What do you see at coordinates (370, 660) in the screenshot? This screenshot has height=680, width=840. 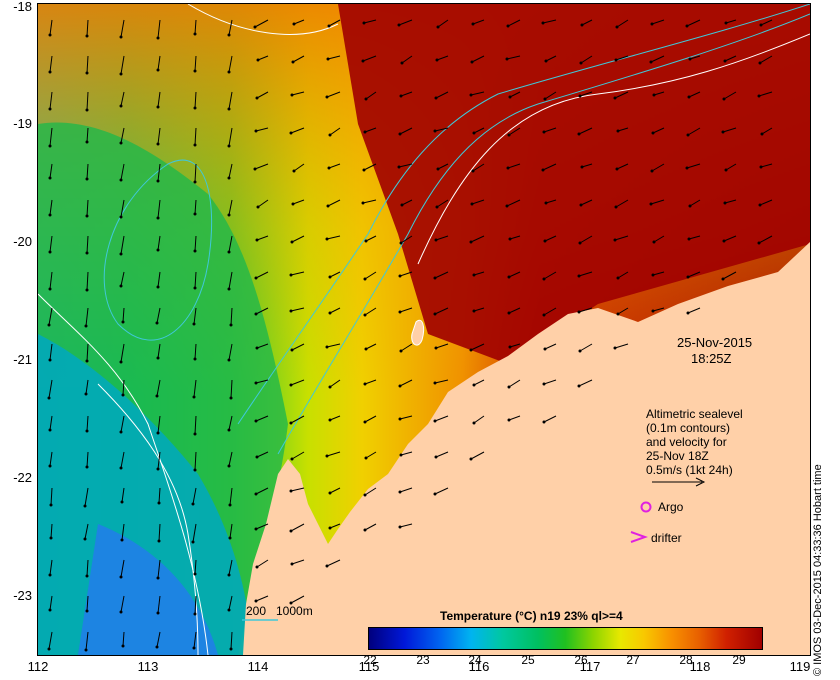 I see `colorbar-label: 22` at bounding box center [370, 660].